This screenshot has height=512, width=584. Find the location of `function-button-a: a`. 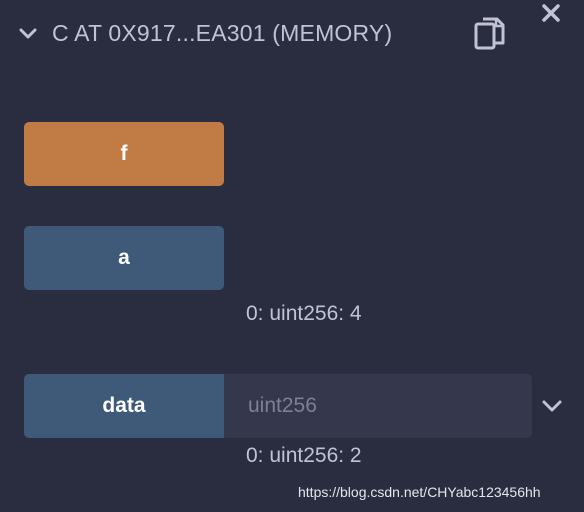

function-button-a: a is located at coordinates (124, 258).